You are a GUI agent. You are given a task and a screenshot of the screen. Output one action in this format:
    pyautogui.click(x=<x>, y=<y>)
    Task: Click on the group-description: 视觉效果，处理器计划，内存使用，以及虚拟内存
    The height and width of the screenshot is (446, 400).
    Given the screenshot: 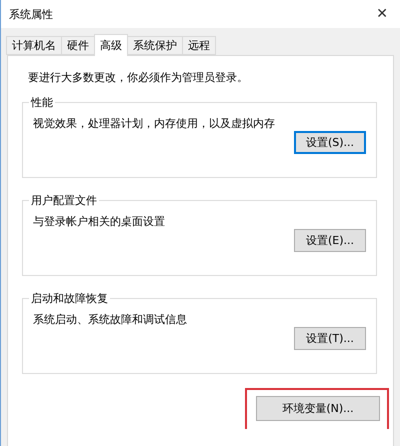 What is the action you would take?
    pyautogui.click(x=154, y=123)
    